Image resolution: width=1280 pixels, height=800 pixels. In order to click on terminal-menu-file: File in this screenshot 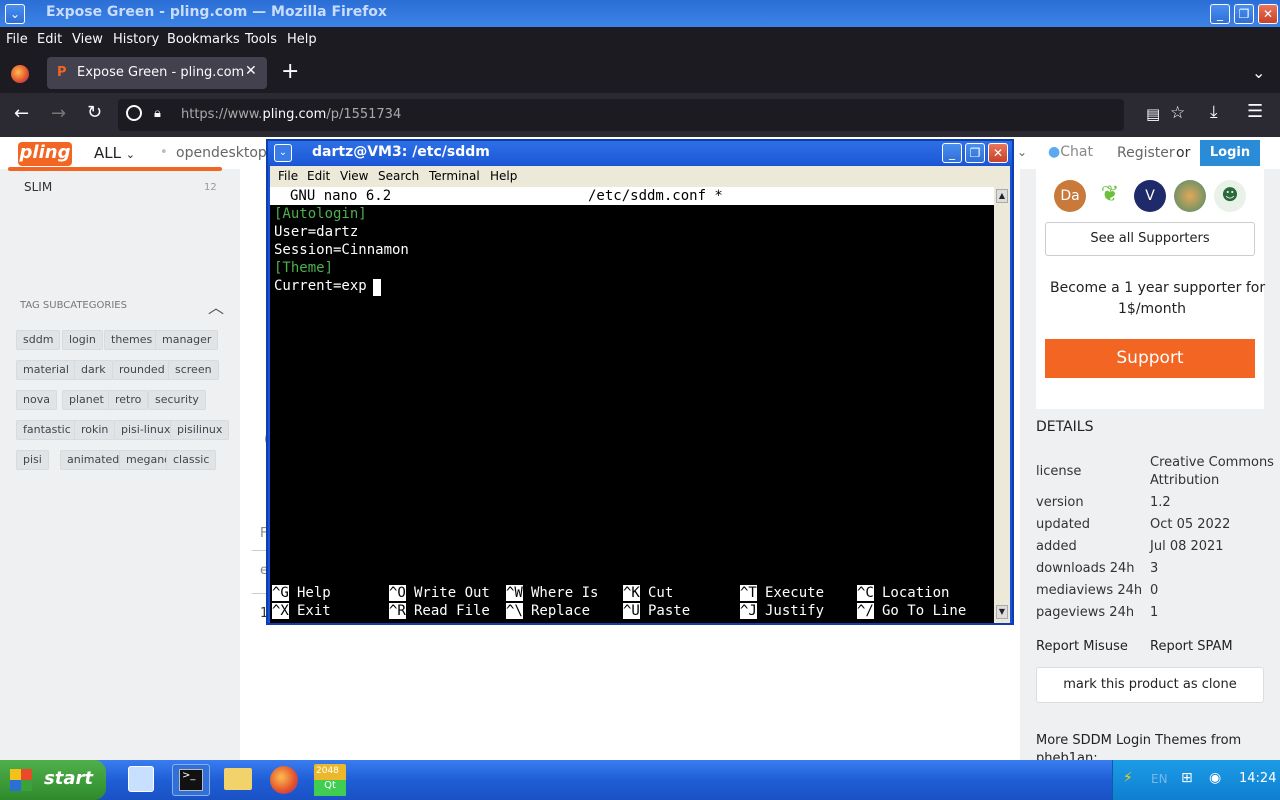, I will do `click(288, 176)`.